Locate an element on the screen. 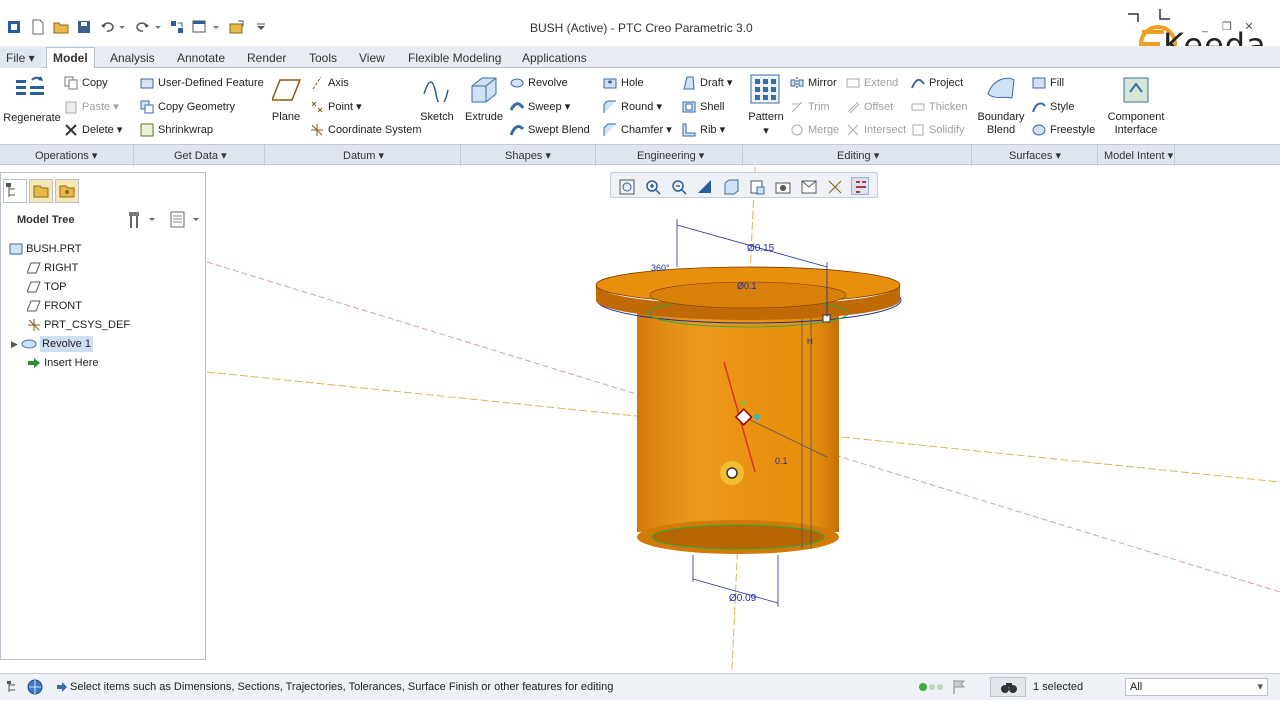 The image size is (1280, 720). thicken-button: Thicken is located at coordinates (939, 107).